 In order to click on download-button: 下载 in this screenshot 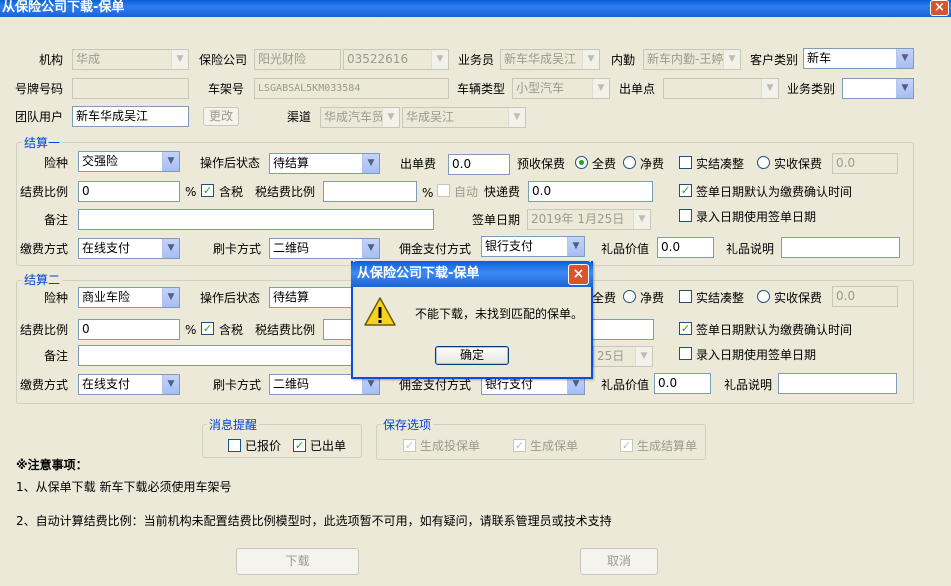, I will do `click(297, 561)`.